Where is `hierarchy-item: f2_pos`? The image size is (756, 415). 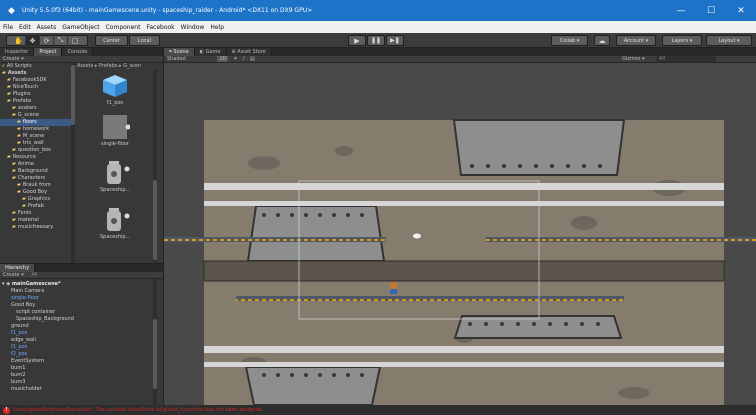 hierarchy-item: f2_pos is located at coordinates (75, 354).